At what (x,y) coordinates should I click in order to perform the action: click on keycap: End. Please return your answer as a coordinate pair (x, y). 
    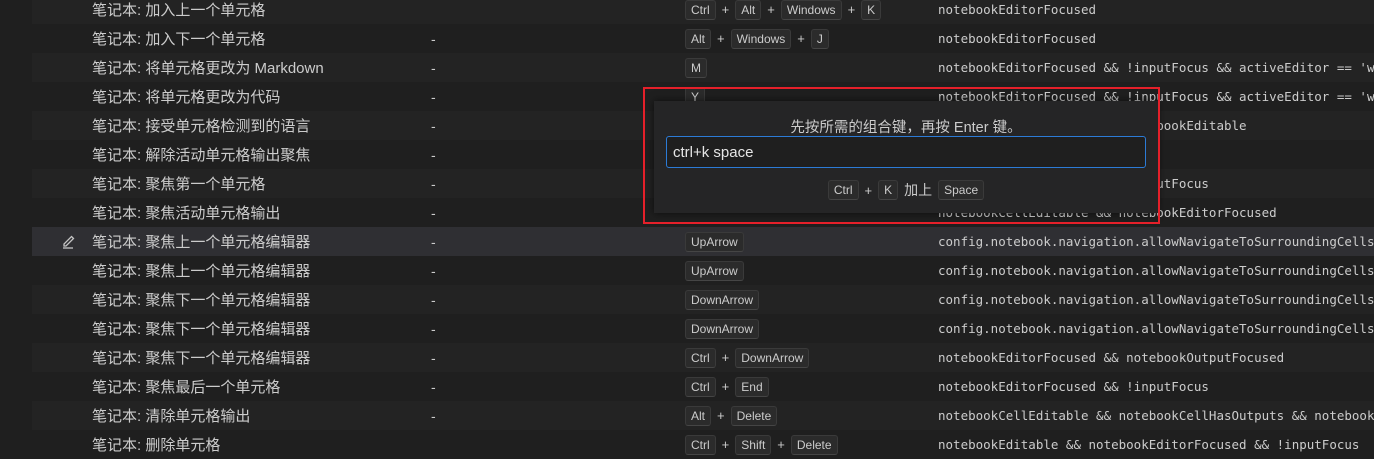
    Looking at the image, I should click on (752, 386).